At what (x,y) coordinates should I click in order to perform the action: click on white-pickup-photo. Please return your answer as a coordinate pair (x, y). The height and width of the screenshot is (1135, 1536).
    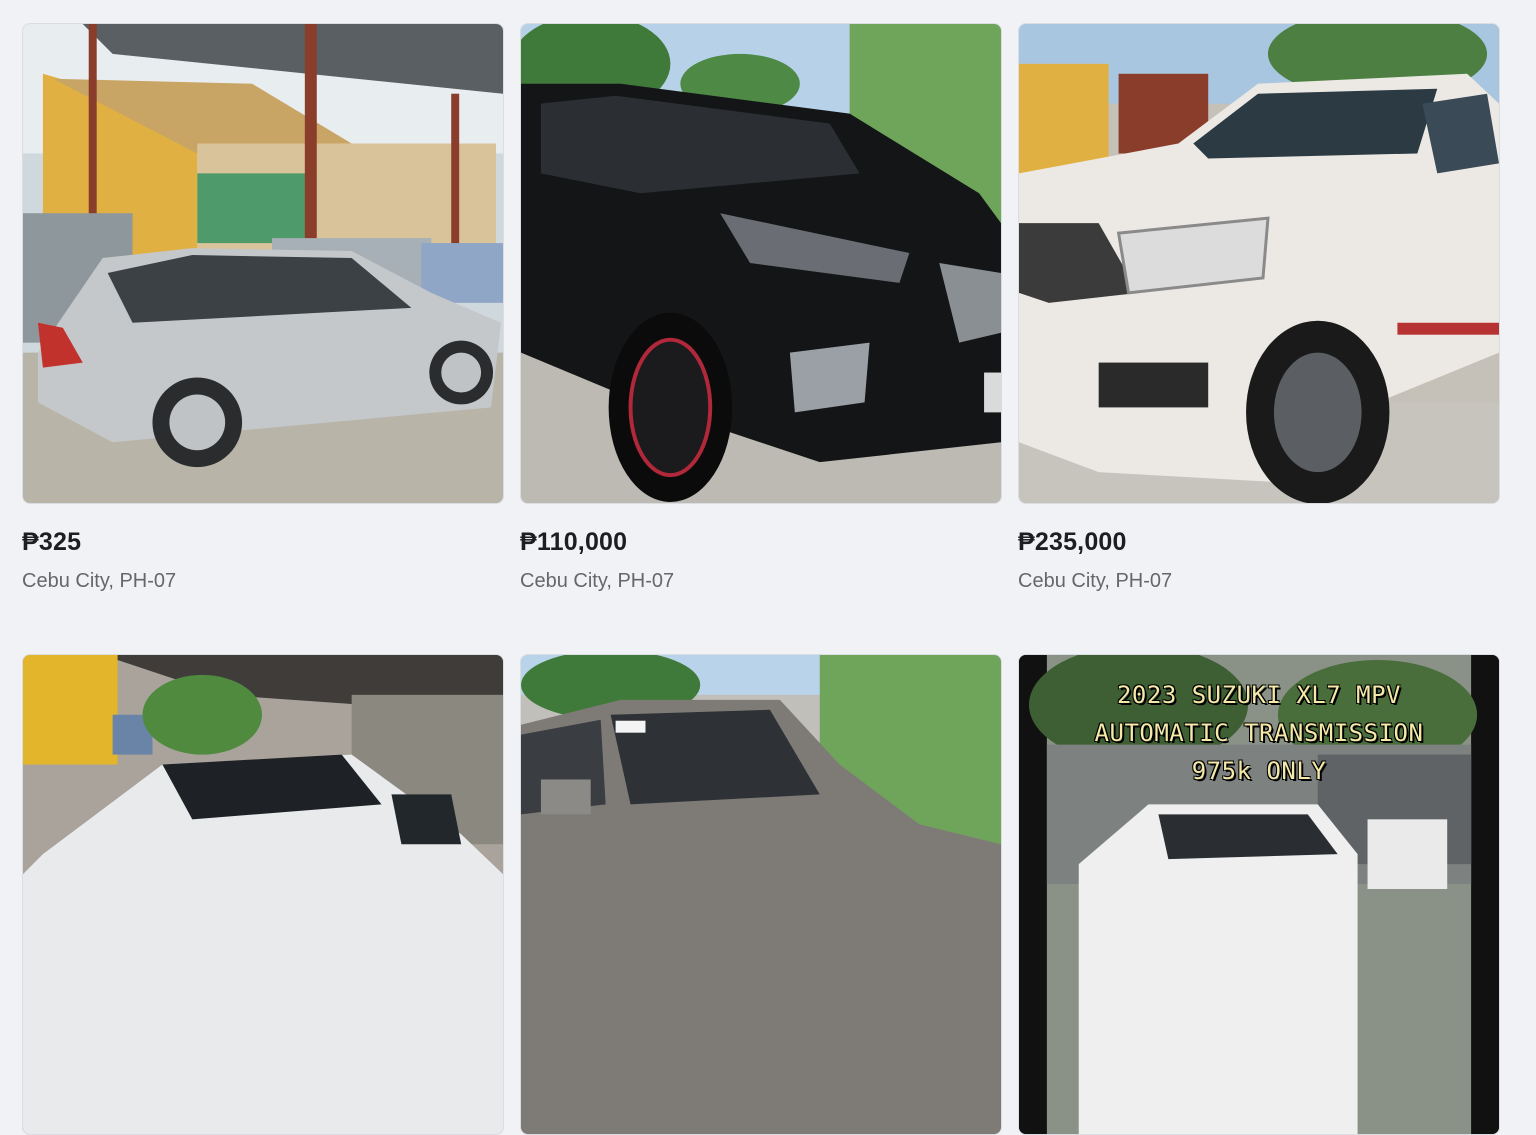
    Looking at the image, I should click on (1259, 263).